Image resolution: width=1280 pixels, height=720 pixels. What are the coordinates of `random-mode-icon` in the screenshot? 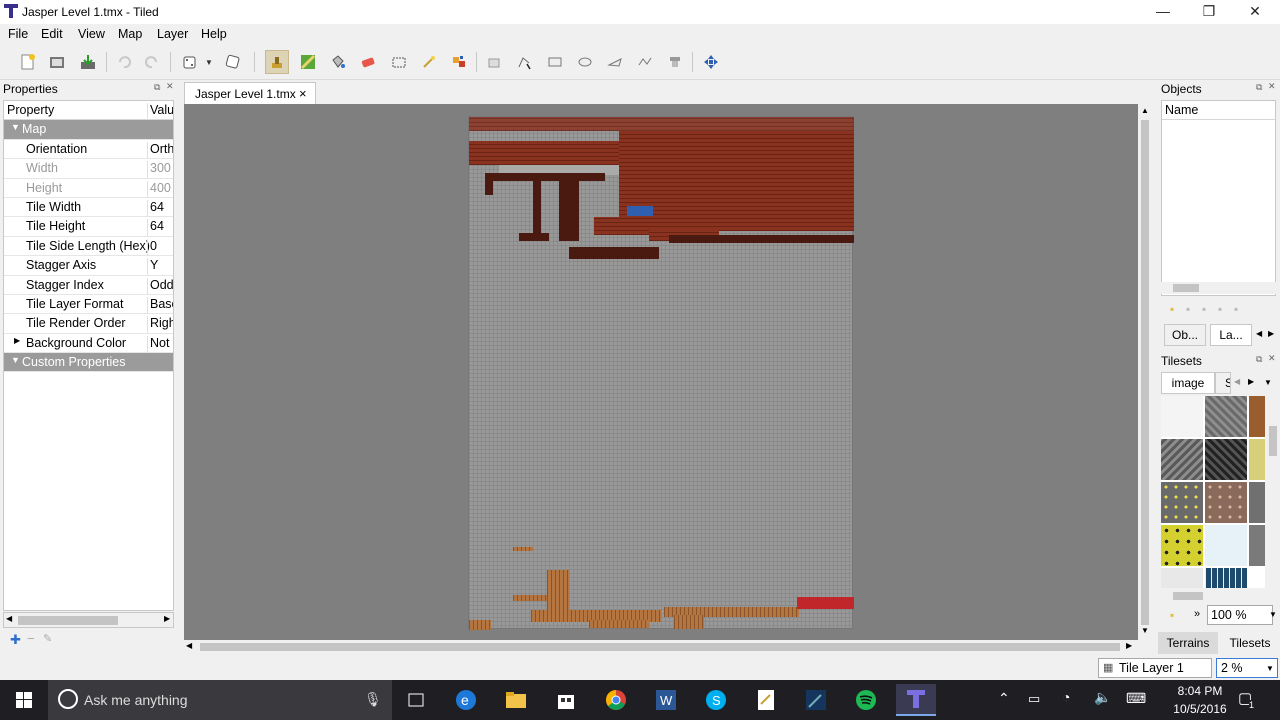 It's located at (190, 62).